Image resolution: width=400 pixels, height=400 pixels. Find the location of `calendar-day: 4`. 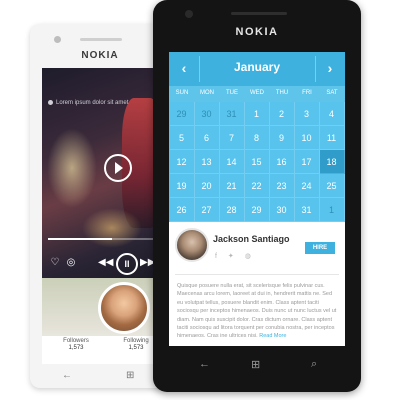

calendar-day: 4 is located at coordinates (332, 114).